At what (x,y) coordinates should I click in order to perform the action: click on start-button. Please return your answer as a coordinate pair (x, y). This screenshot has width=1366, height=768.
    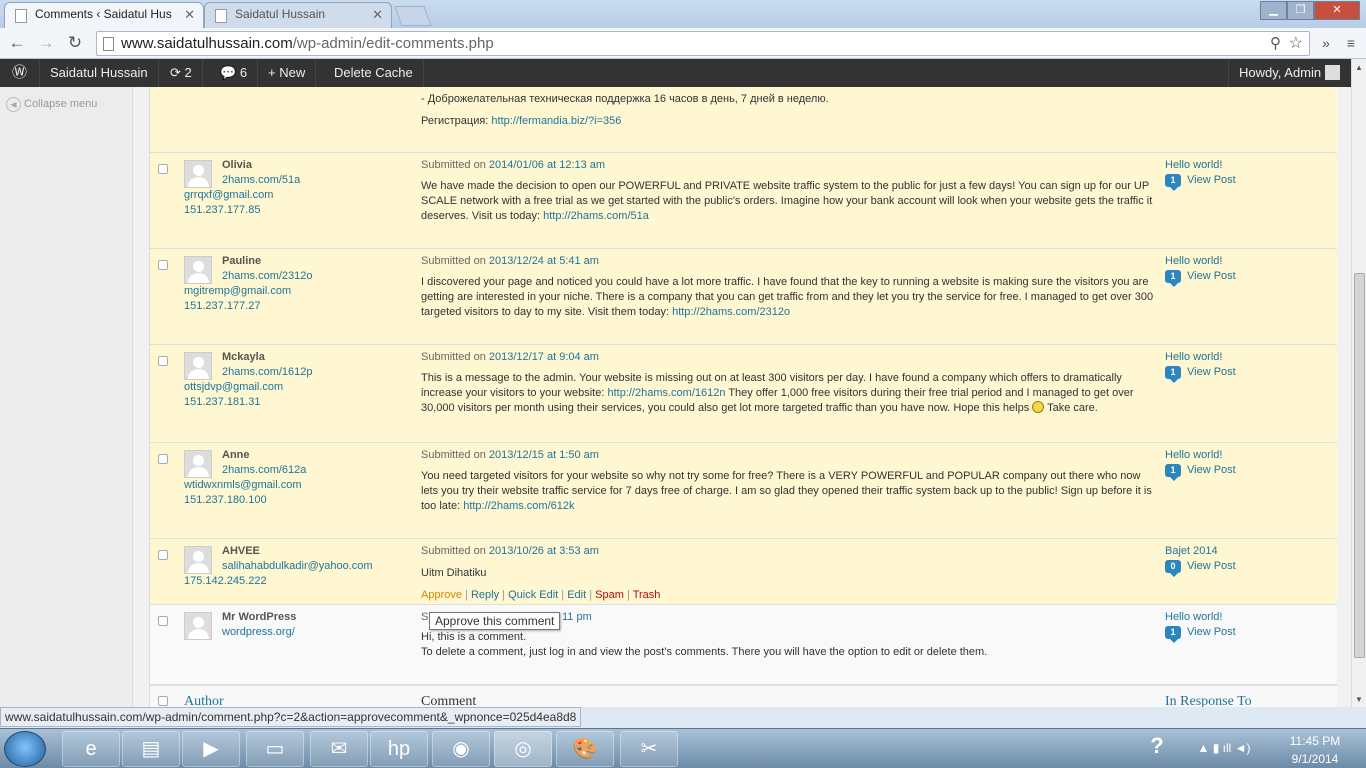
    Looking at the image, I should click on (25, 749).